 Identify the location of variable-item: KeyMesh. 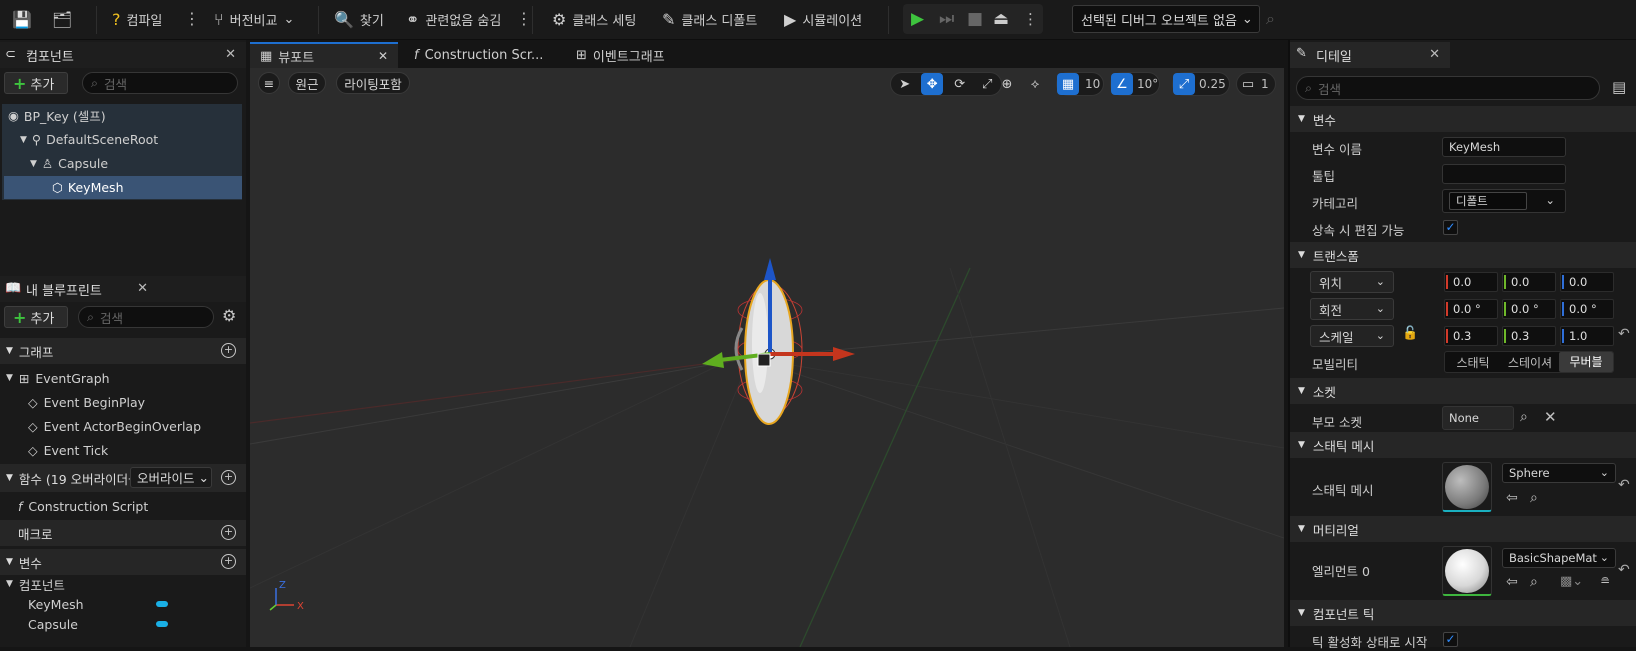
(56, 604).